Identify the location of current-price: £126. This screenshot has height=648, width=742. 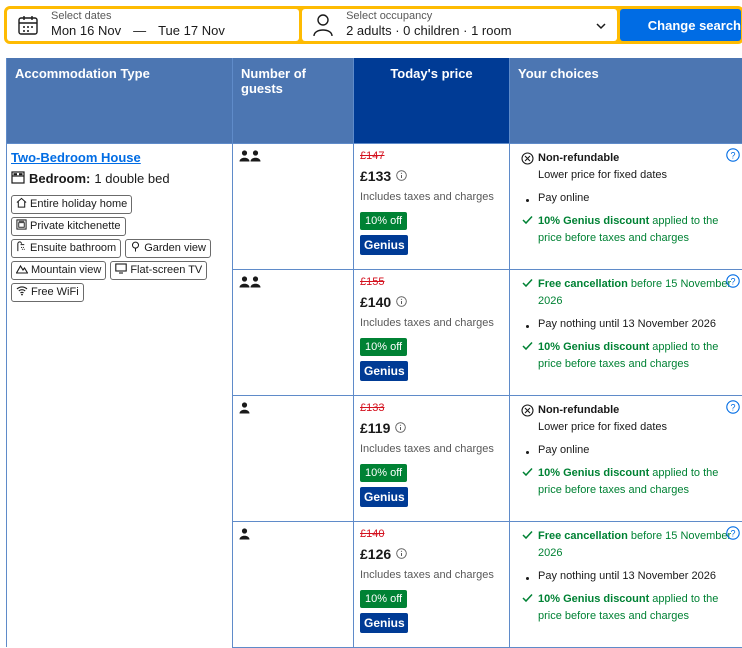
(375, 554).